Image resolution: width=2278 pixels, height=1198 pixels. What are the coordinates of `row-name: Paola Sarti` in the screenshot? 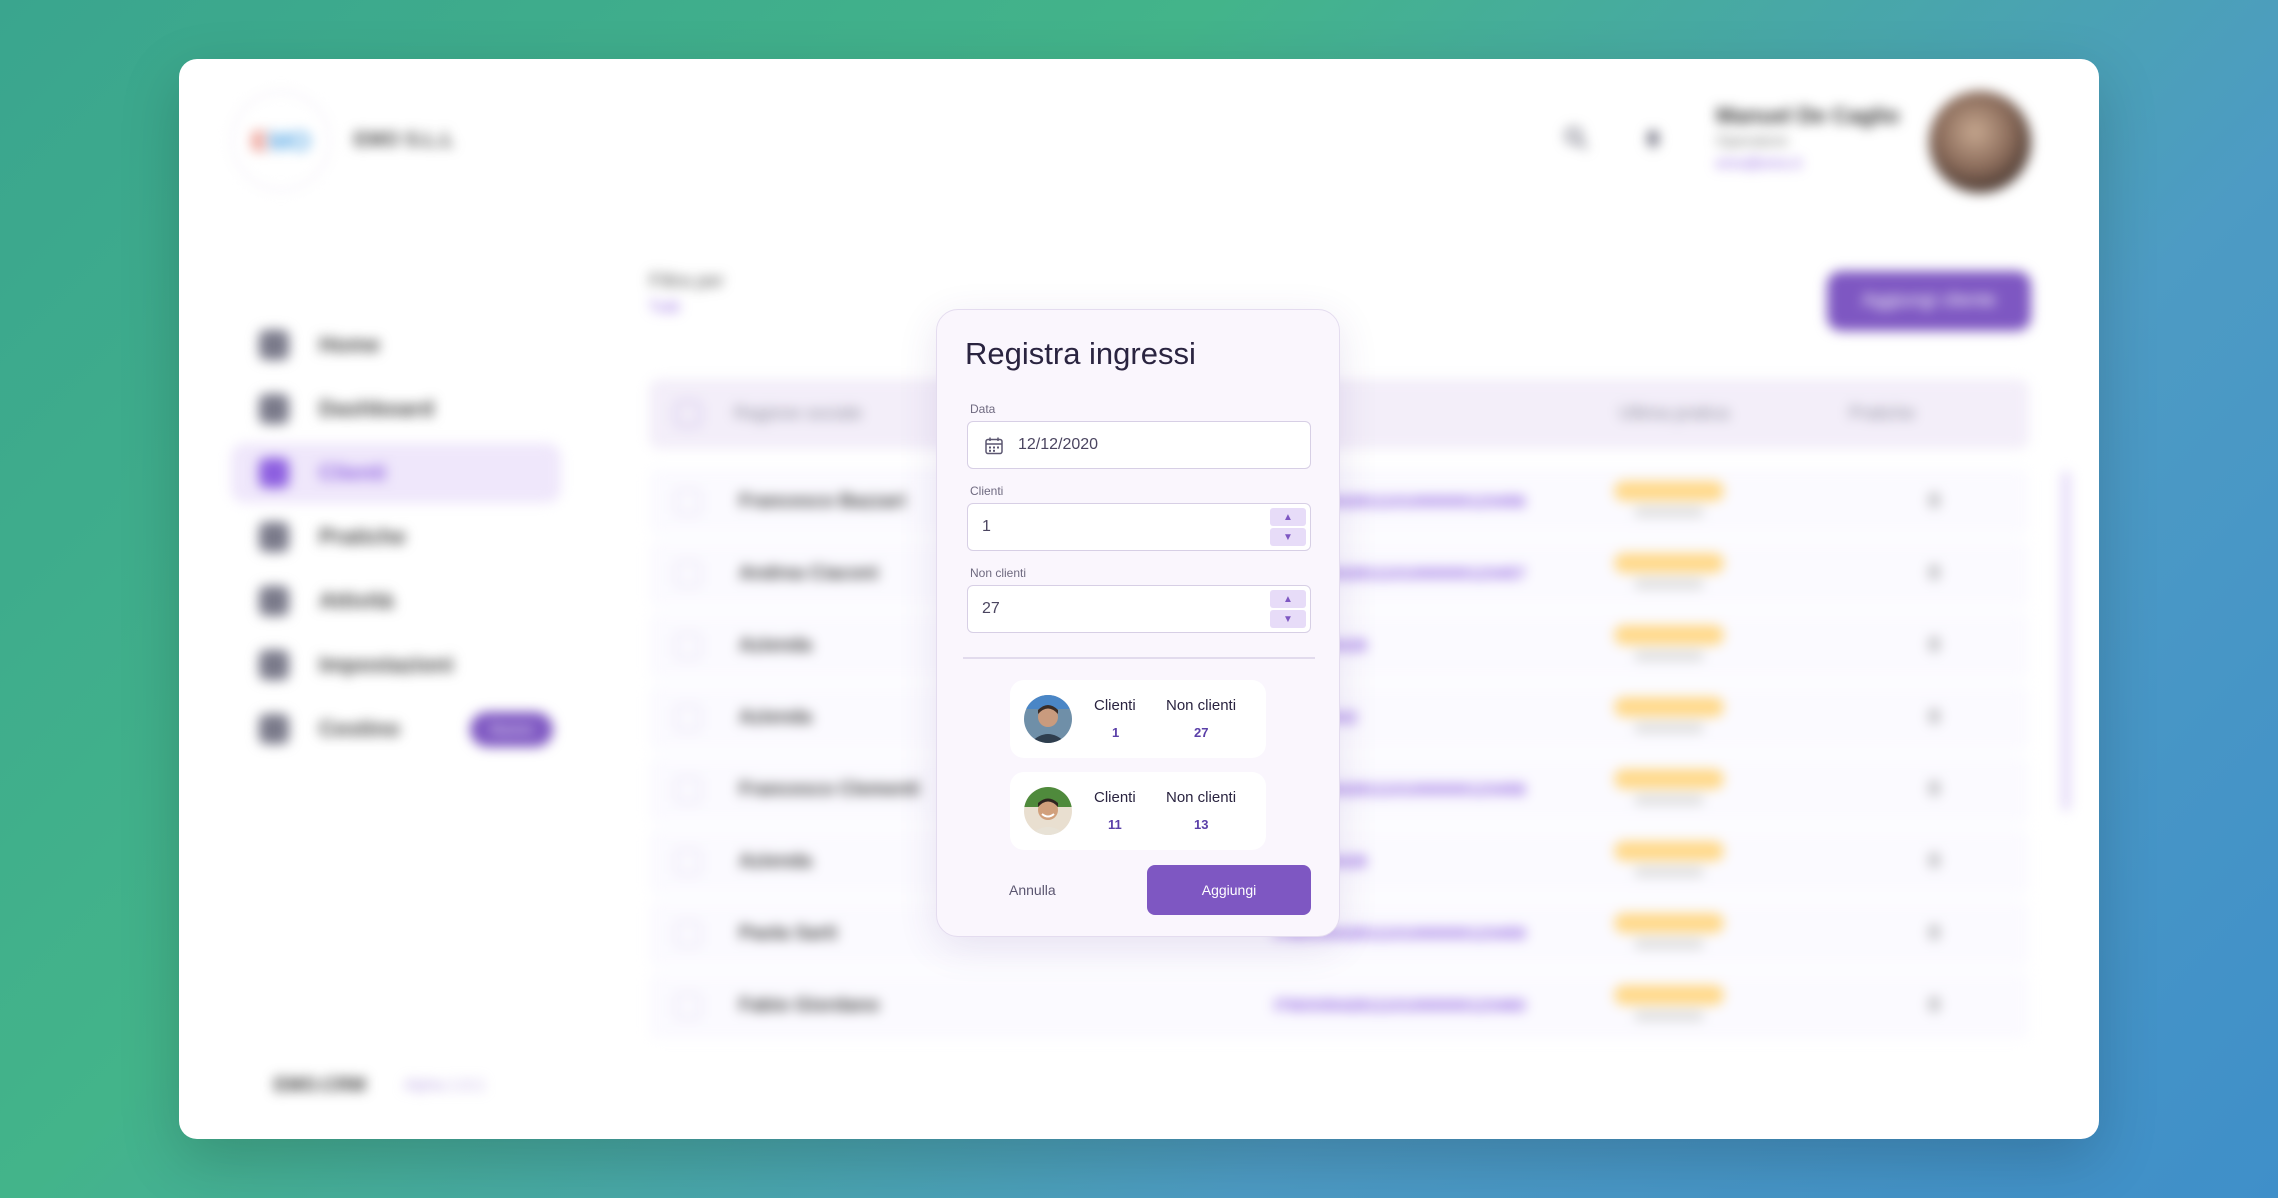 It's located at (788, 933).